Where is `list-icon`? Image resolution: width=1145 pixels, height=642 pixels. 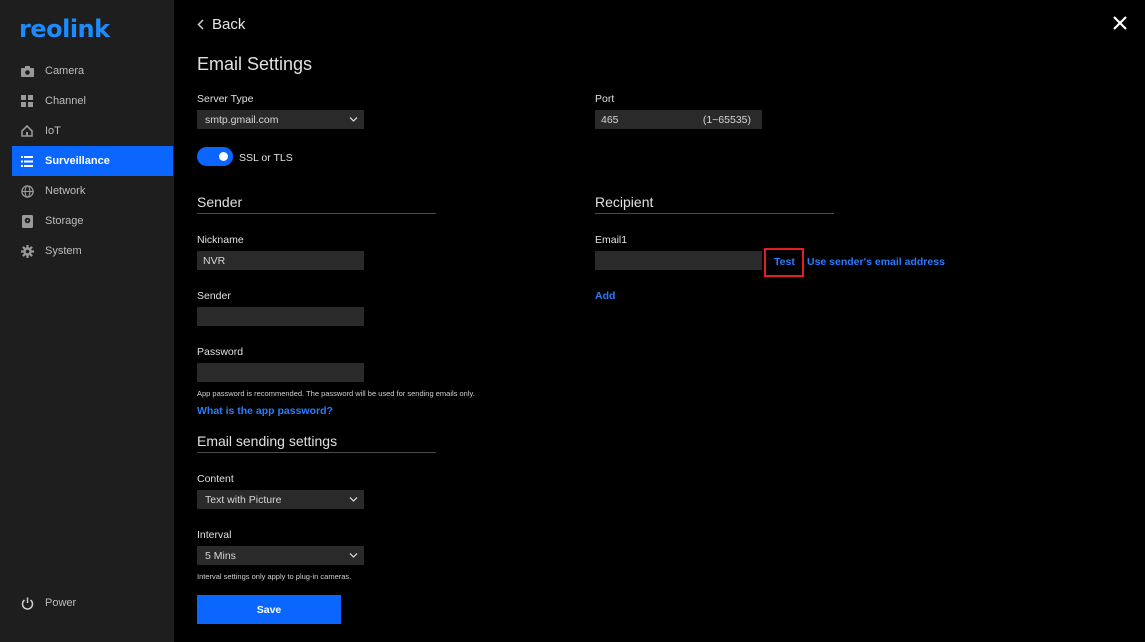 list-icon is located at coordinates (27, 161).